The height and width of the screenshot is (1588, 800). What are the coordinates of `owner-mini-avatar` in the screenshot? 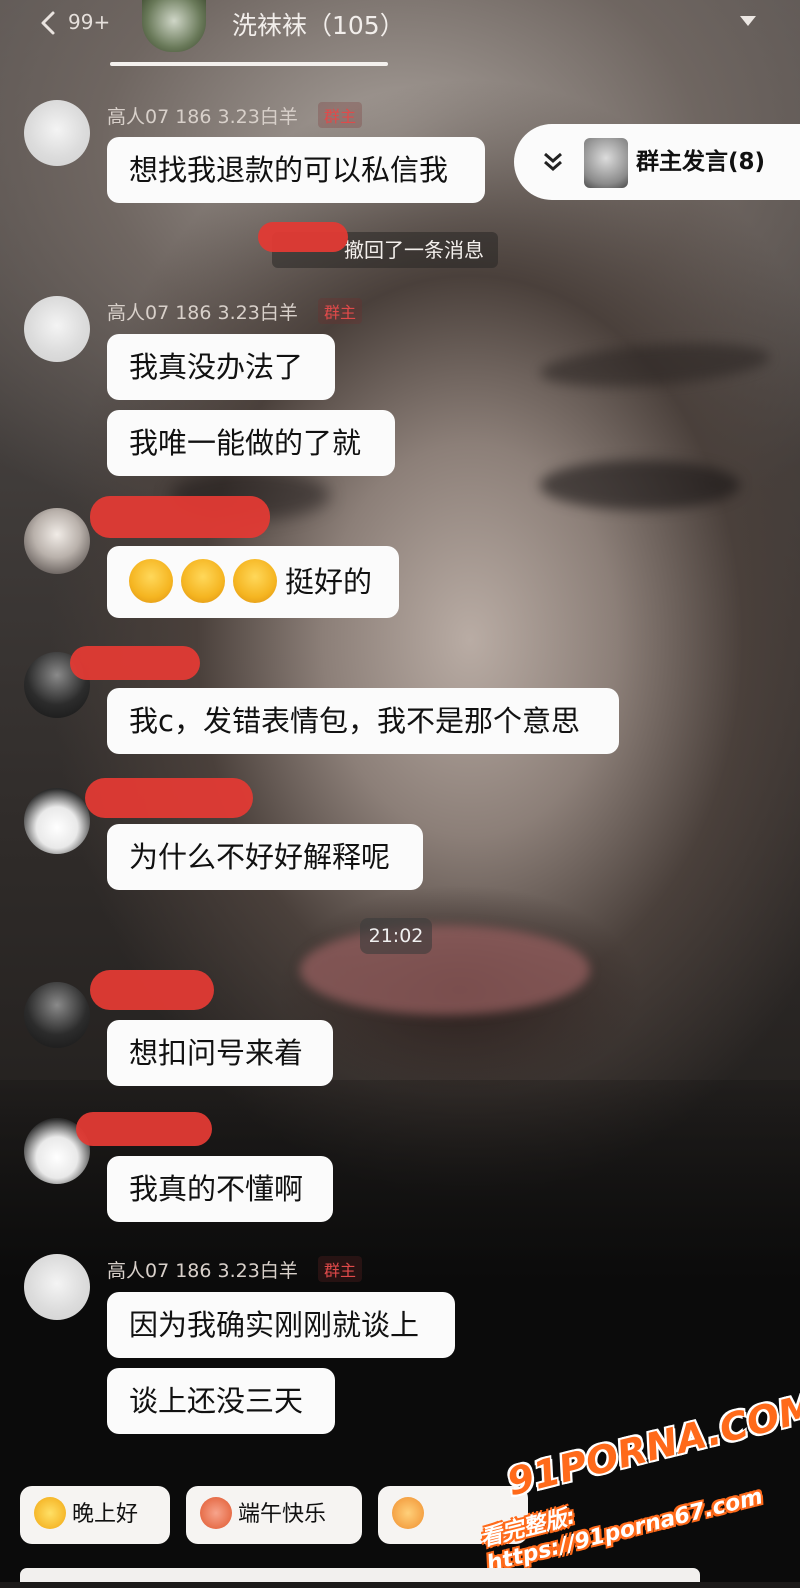 It's located at (606, 163).